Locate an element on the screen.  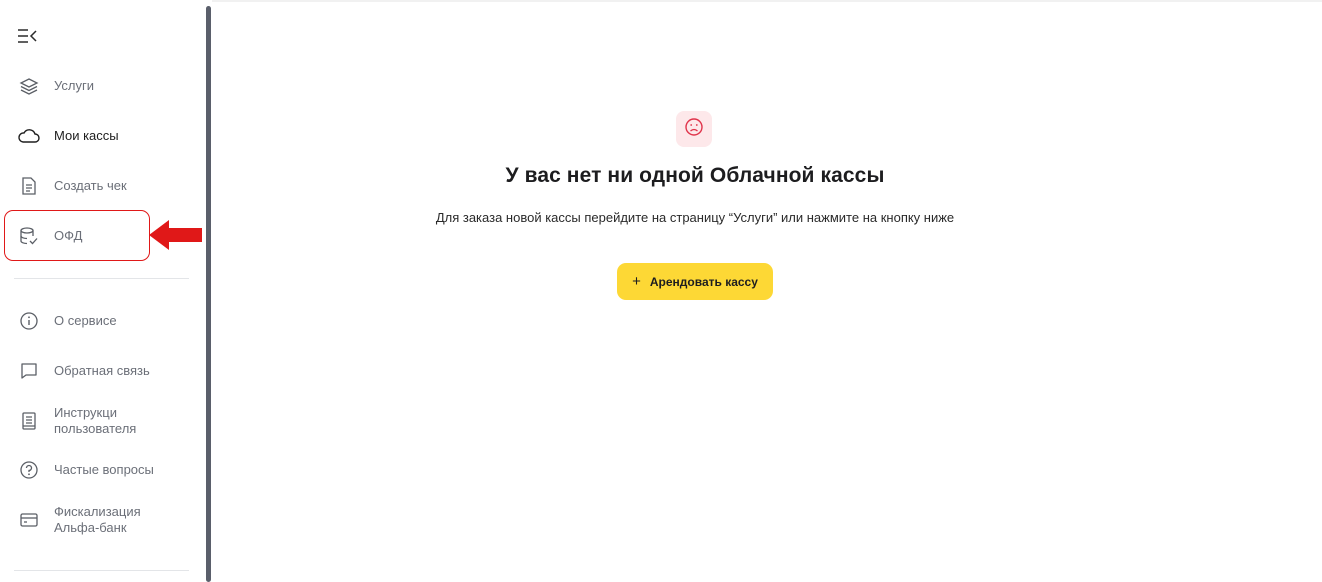
sidebar-scrollbar is located at coordinates (208, 294).